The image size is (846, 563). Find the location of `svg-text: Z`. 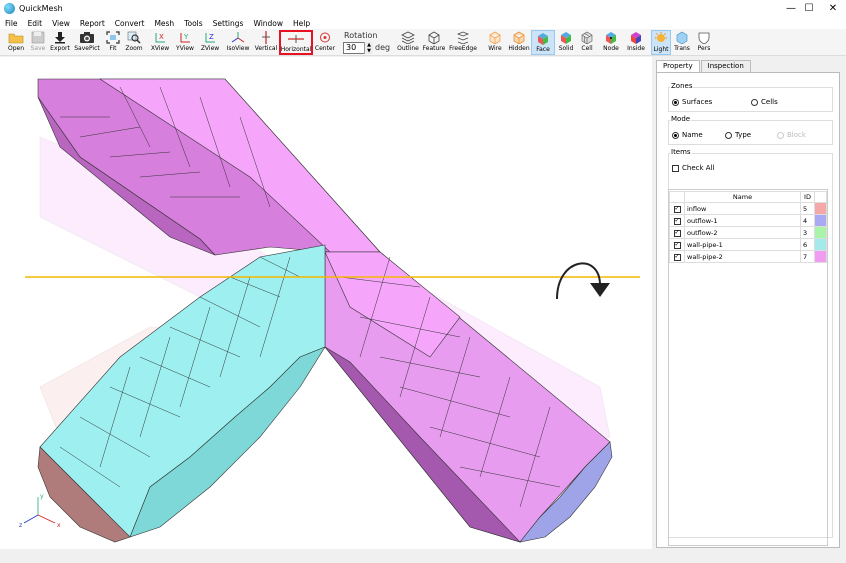

svg-text: Z is located at coordinates (211, 37).